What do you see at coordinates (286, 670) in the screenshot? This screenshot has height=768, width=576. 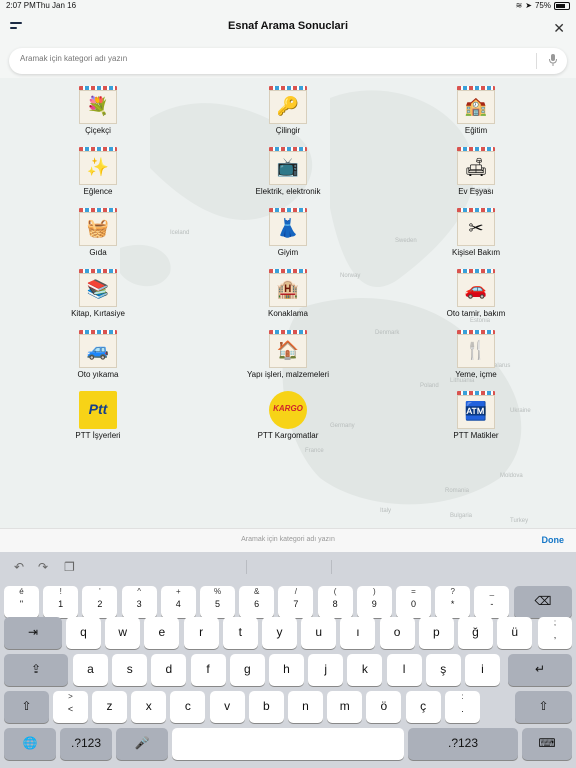 I see `key-h: h` at bounding box center [286, 670].